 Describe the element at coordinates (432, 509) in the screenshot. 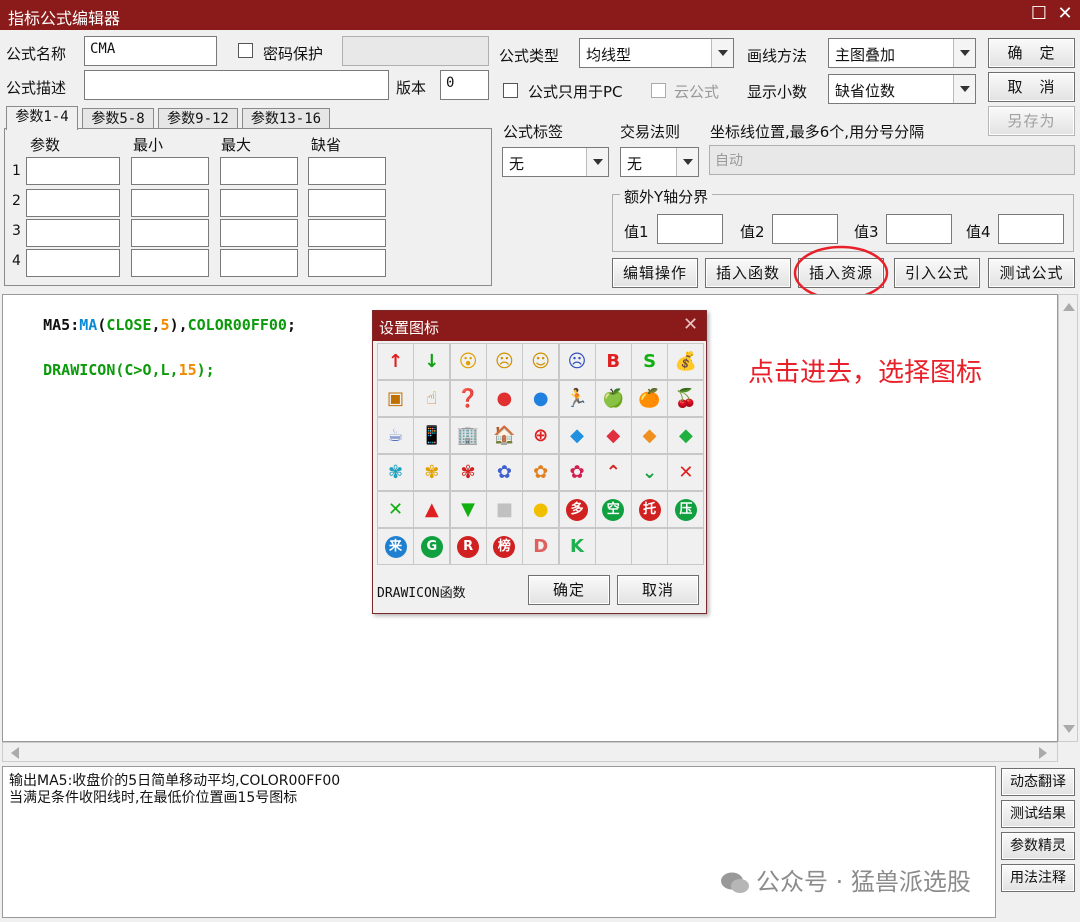

I see `red-triangle-up-icon: ▲` at that location.